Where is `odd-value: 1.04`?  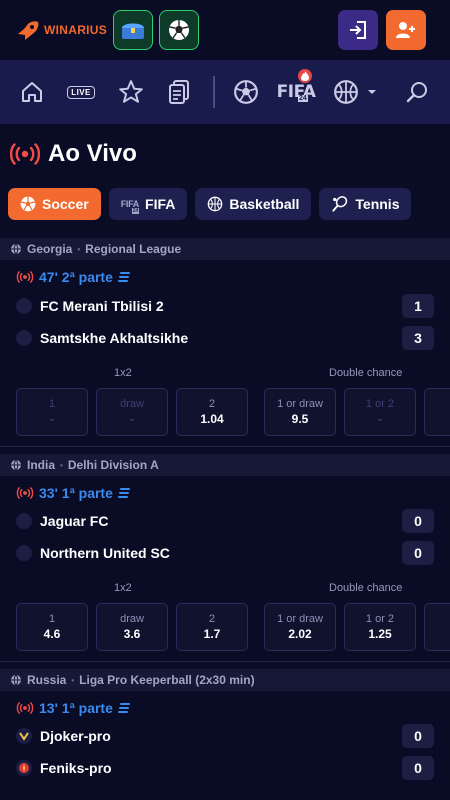 odd-value: 1.04 is located at coordinates (212, 419).